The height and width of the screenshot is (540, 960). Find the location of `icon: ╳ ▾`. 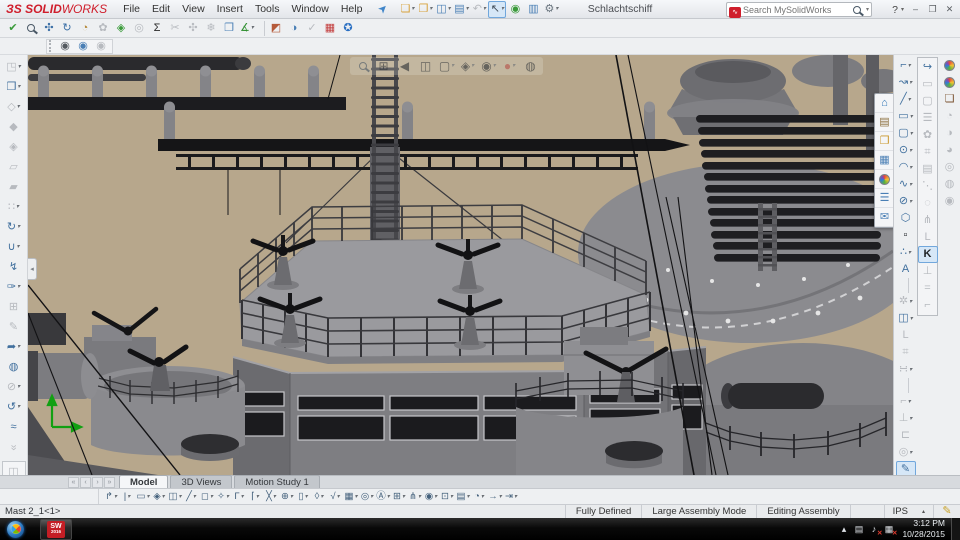

icon: ╳ ▾ is located at coordinates (271, 496).